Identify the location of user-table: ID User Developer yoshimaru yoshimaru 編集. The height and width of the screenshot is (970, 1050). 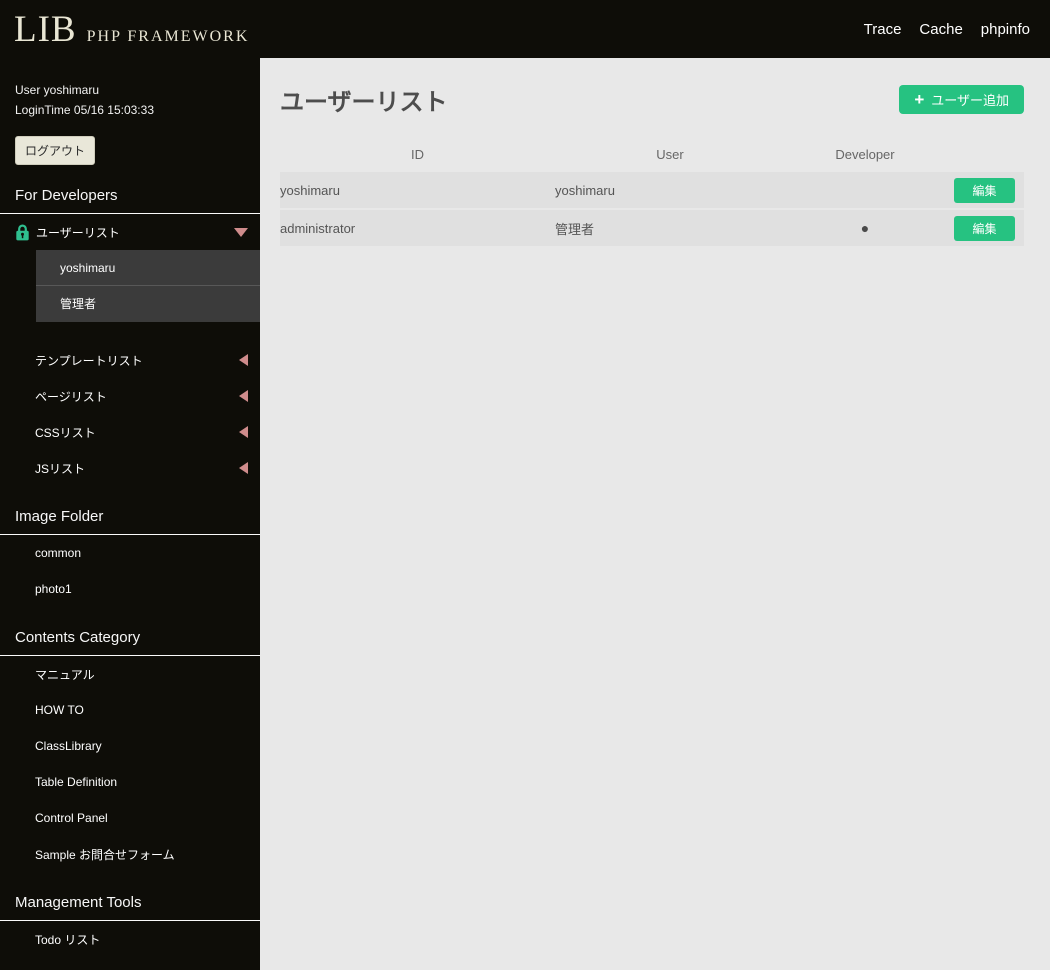
(652, 191).